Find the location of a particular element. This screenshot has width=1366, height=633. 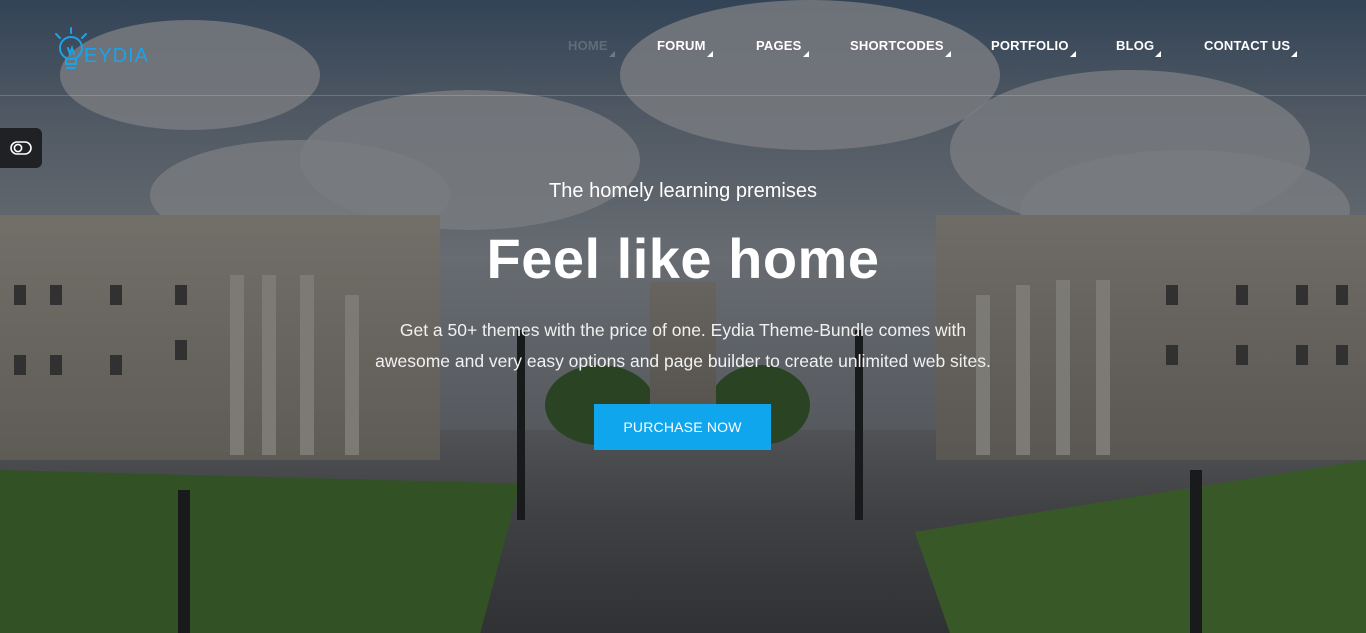

nav-item-portfolio: PORTFOLIO is located at coordinates (1033, 47).